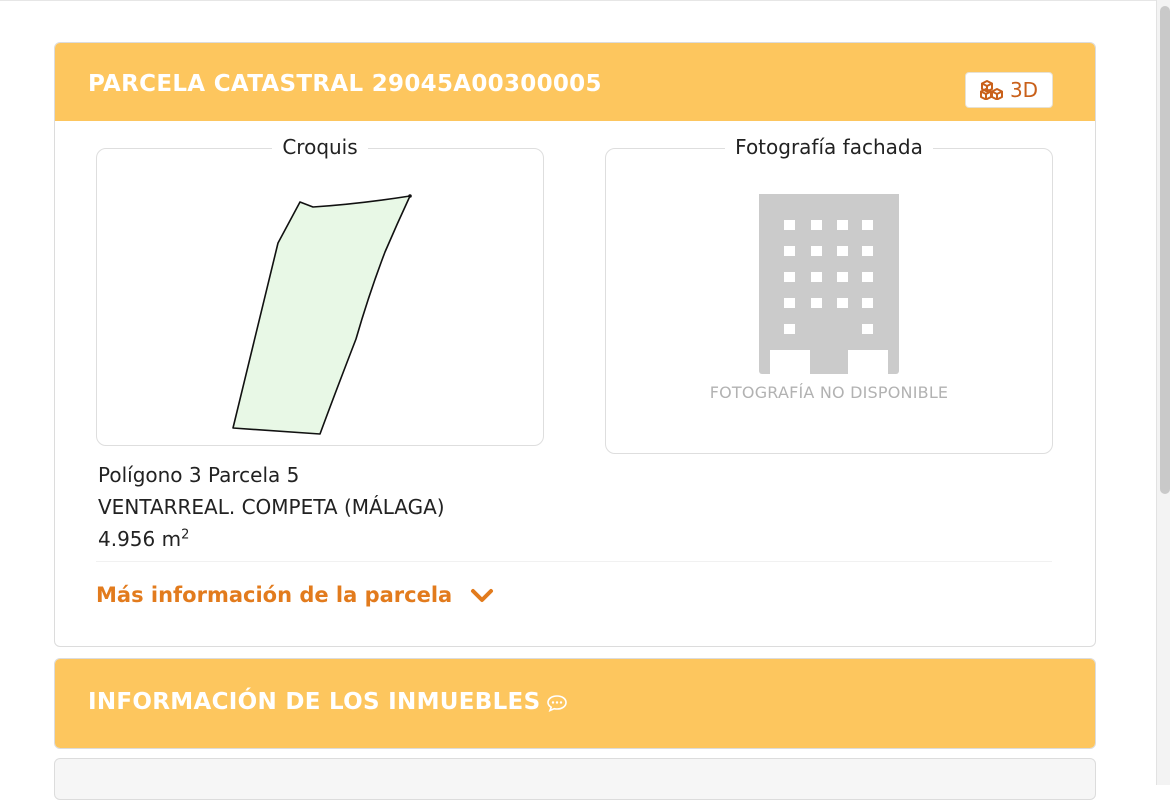 The width and height of the screenshot is (1170, 800). Describe the element at coordinates (199, 475) in the screenshot. I see `poligono-text: Polígono 3 Parcela 5` at that location.